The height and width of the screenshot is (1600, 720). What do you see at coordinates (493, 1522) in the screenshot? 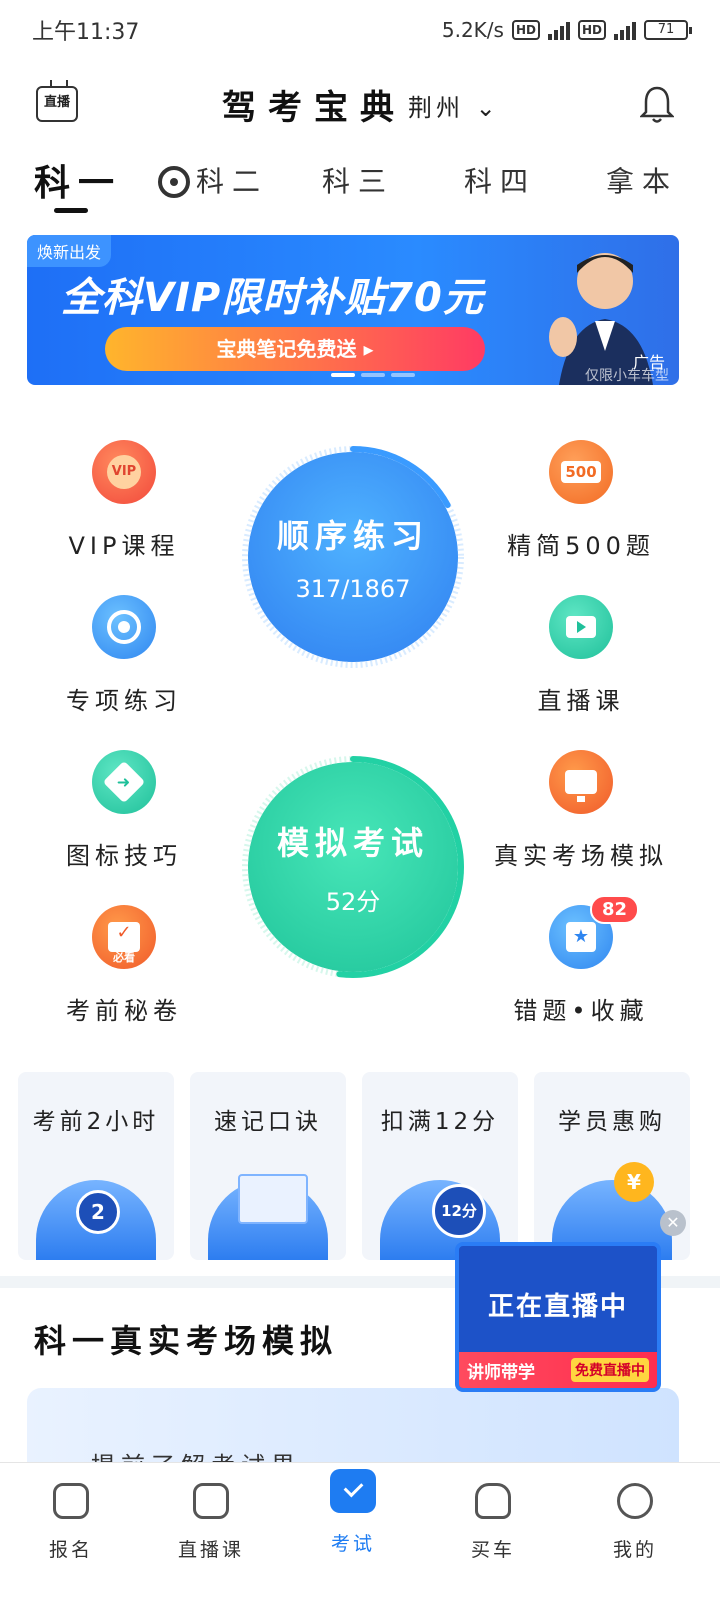
I see `nav-buy-car: 买车` at bounding box center [493, 1522].